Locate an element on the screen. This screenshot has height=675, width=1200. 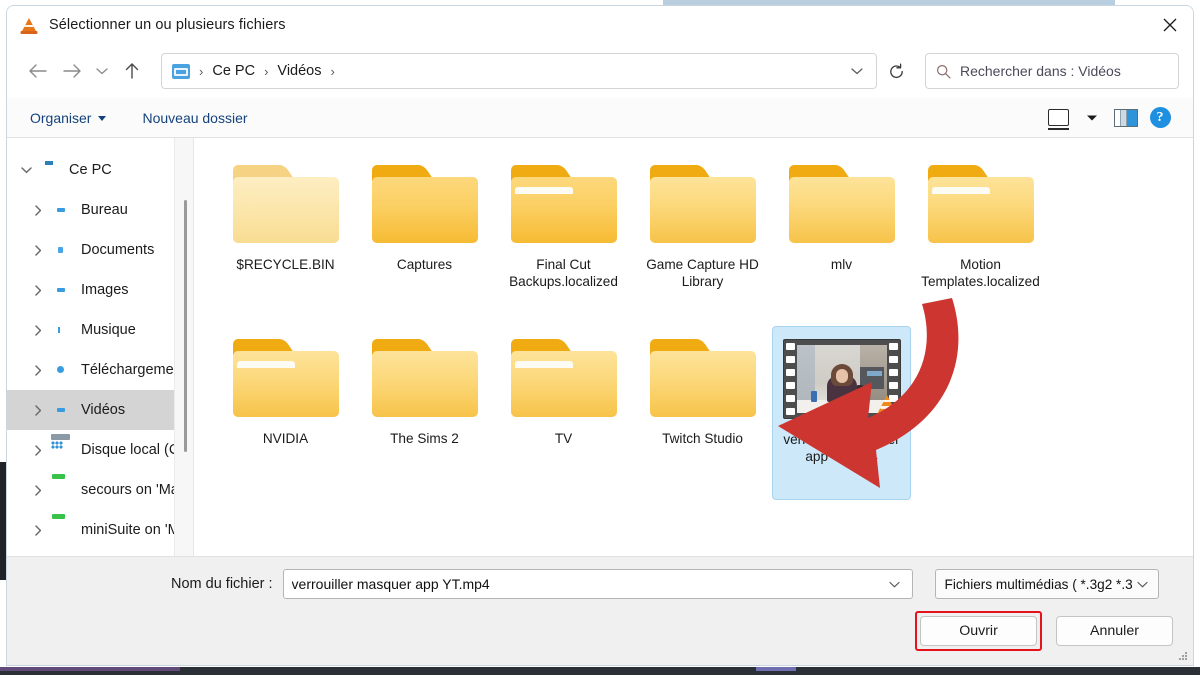
sidebar-item-ce-pc: Ce PC is located at coordinates (100, 170).